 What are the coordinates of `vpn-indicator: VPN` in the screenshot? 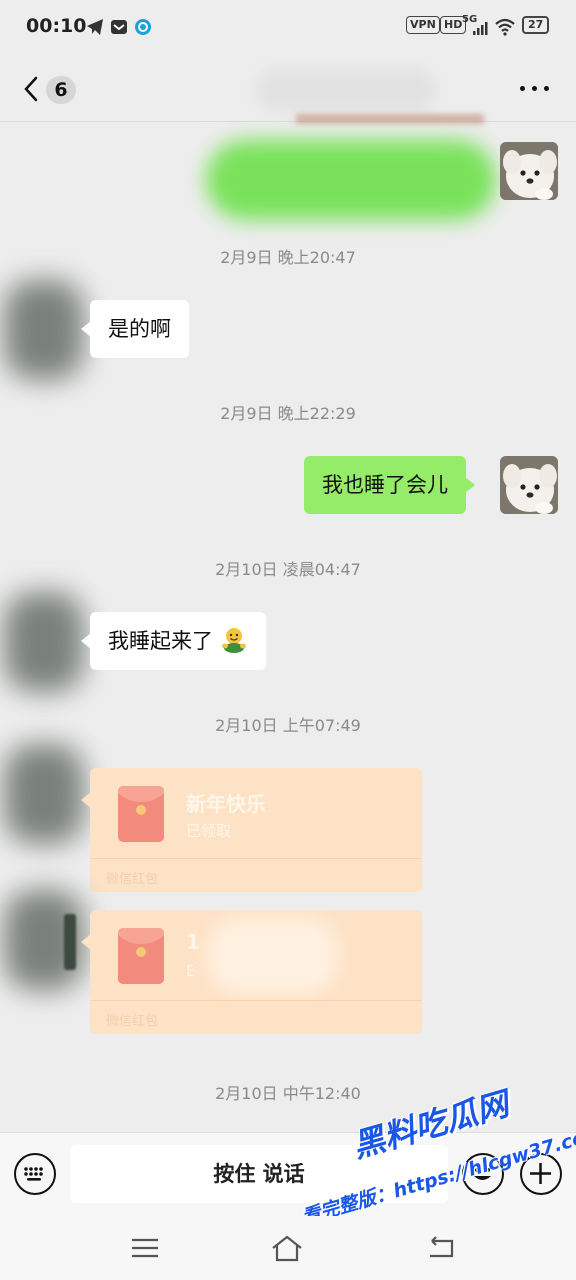 It's located at (423, 25).